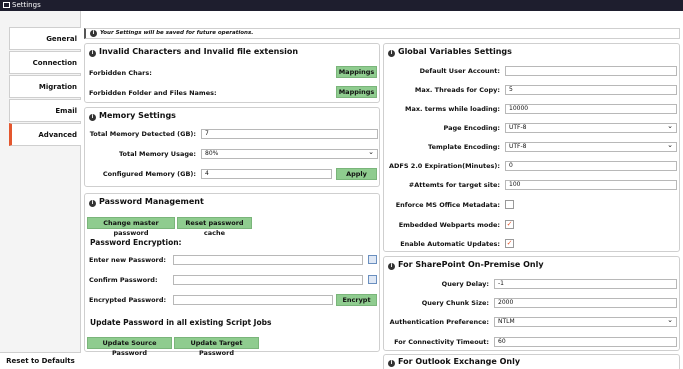 The height and width of the screenshot is (369, 683). I want to click on tab-connection: Connection, so click(45, 62).